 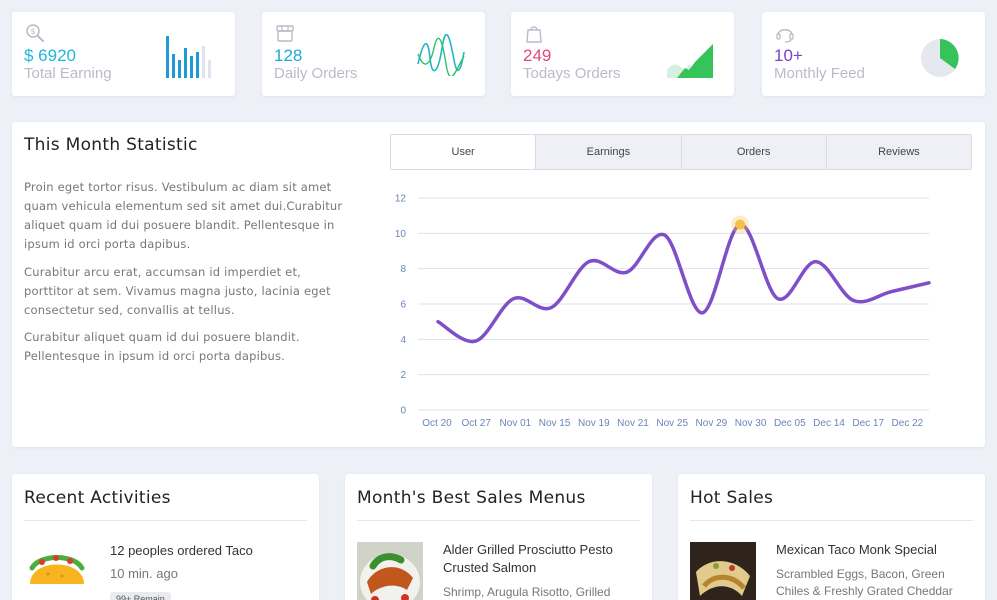 I want to click on search-dollar-icon: $, so click(x=35, y=33).